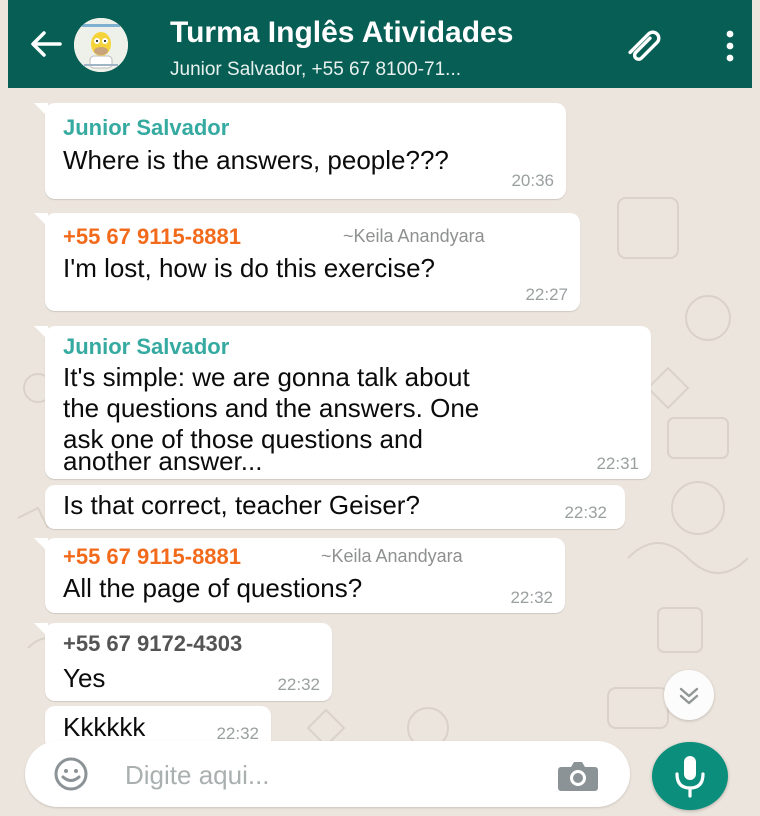 The height and width of the screenshot is (816, 760). Describe the element at coordinates (84, 678) in the screenshot. I see `message-text: Yes` at that location.